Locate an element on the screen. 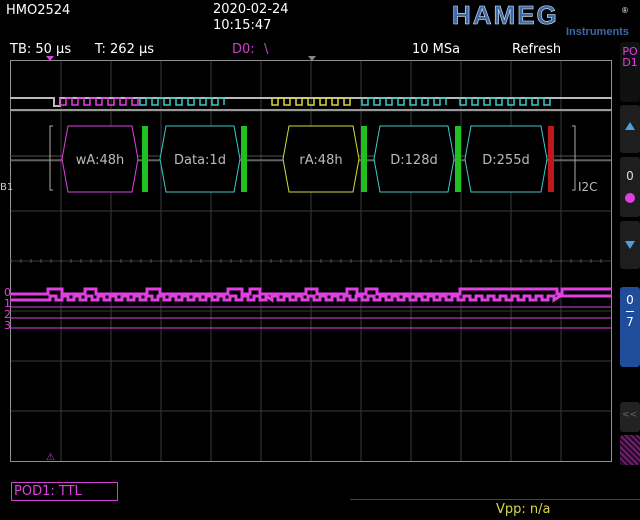  trigger-time-readout: T: 262 µs is located at coordinates (124, 50).